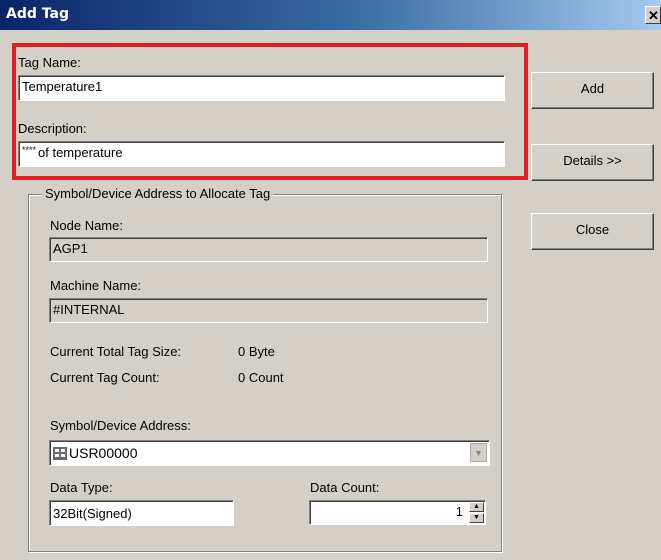  I want to click on current-tag-count-label: Current Tag Count:, so click(105, 377).